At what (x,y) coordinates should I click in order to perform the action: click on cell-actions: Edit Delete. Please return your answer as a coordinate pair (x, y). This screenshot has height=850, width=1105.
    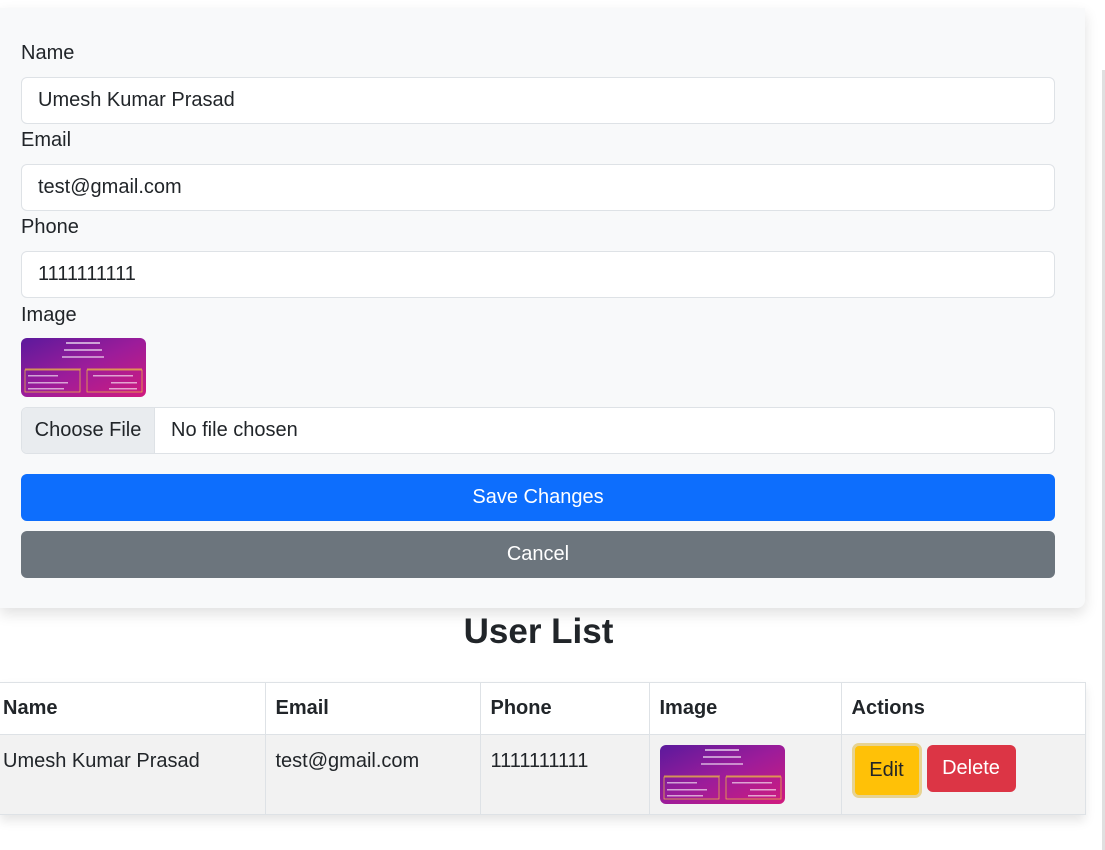
    Looking at the image, I should click on (963, 774).